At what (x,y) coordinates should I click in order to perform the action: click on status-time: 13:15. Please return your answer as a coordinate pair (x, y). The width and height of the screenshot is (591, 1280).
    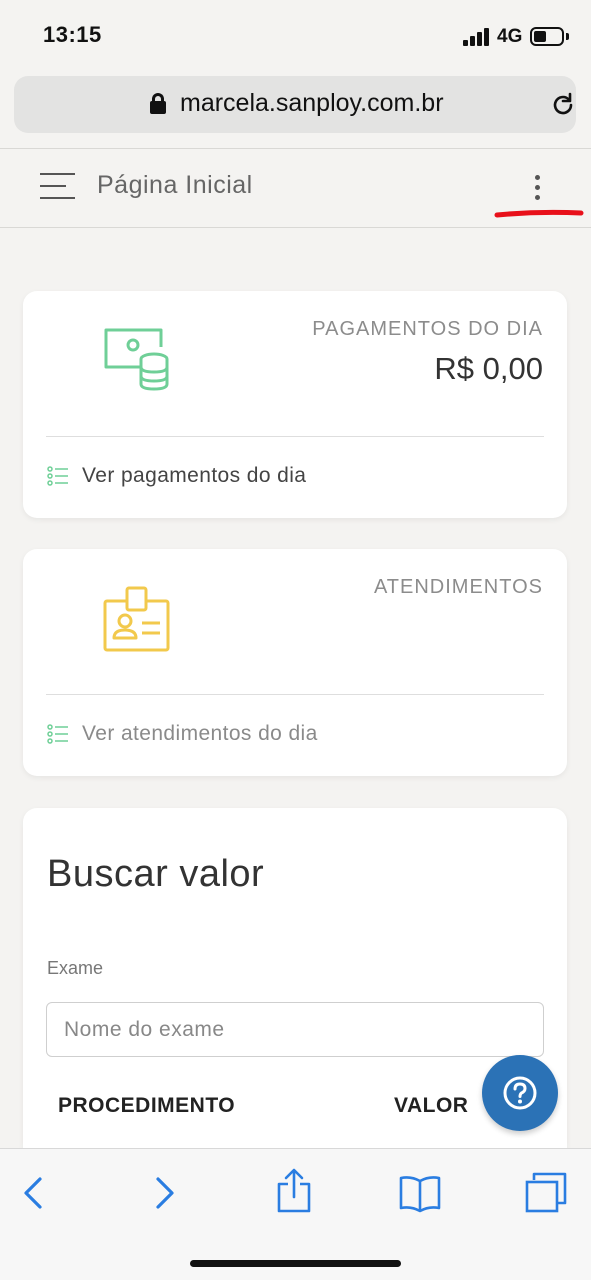
    Looking at the image, I should click on (72, 34).